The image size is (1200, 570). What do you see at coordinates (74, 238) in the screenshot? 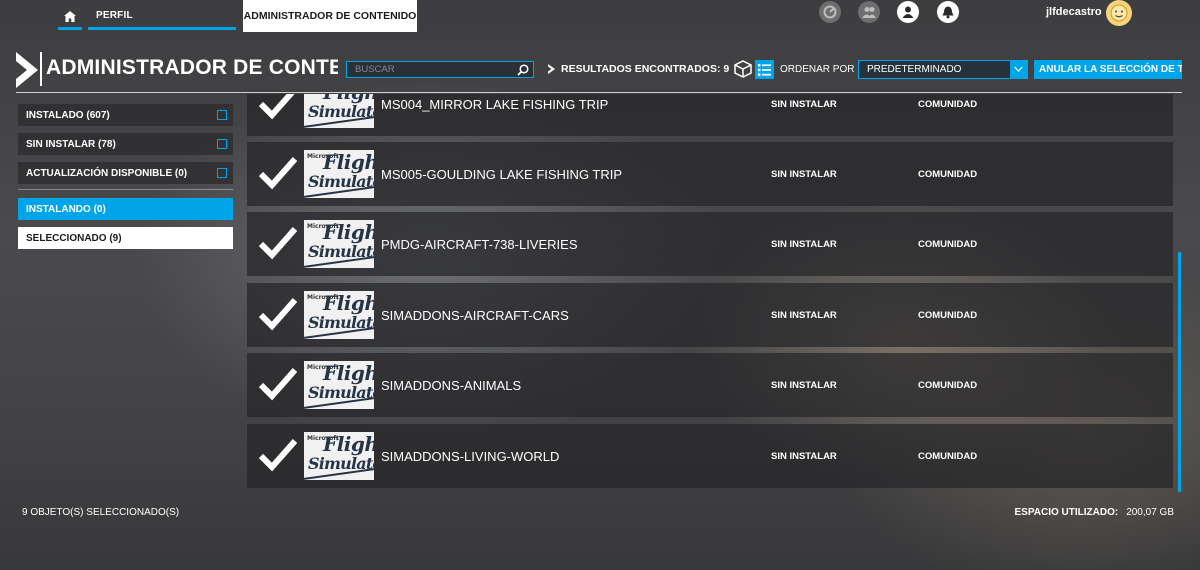
I see `group-selected-label: SELECCIONADO (9)` at bounding box center [74, 238].